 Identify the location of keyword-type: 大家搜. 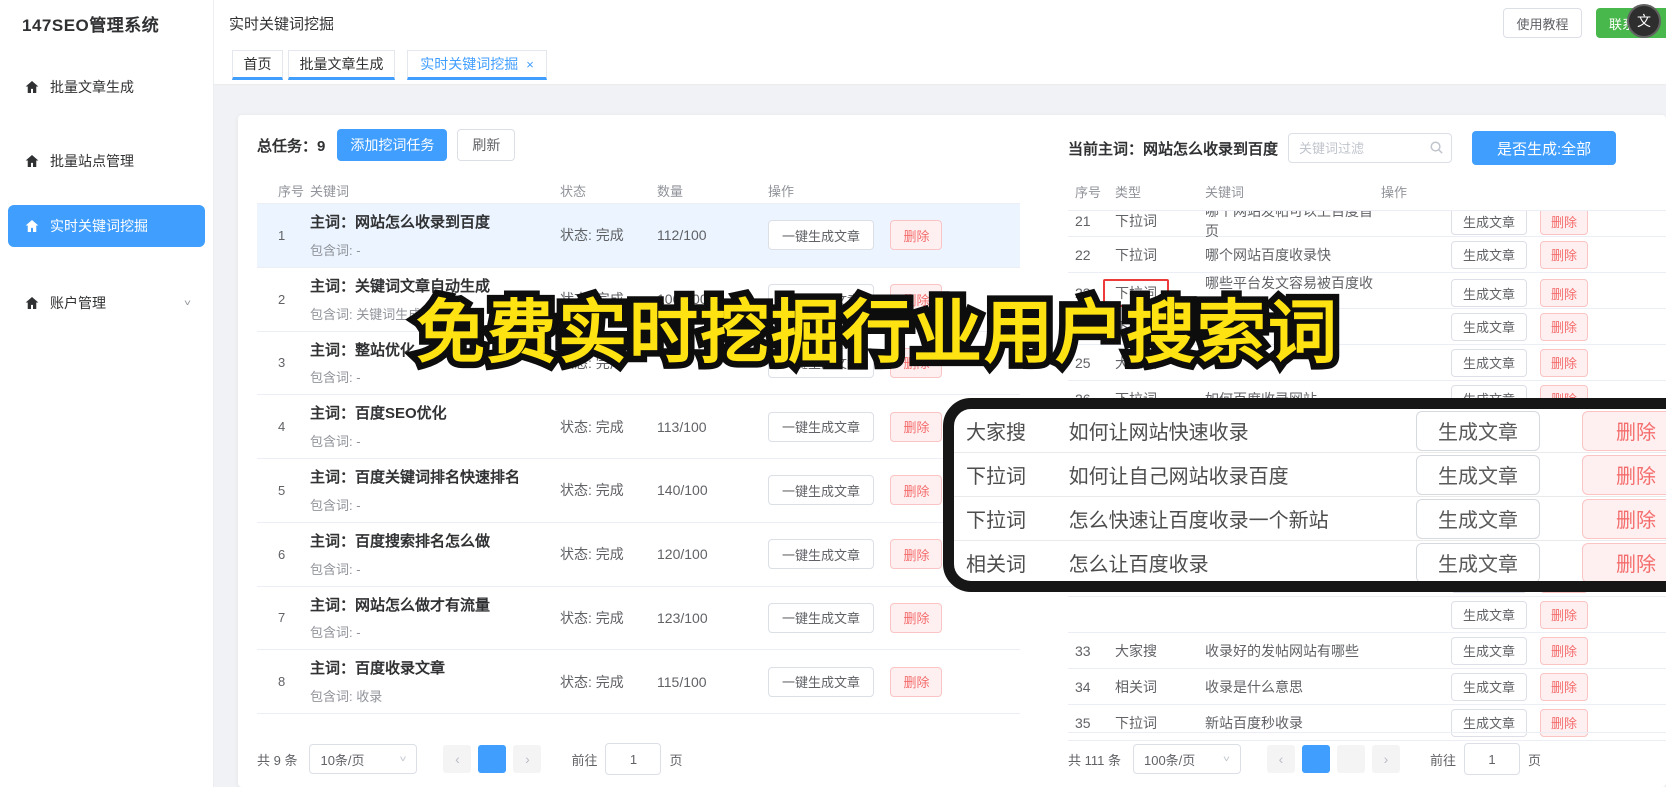
(996, 433).